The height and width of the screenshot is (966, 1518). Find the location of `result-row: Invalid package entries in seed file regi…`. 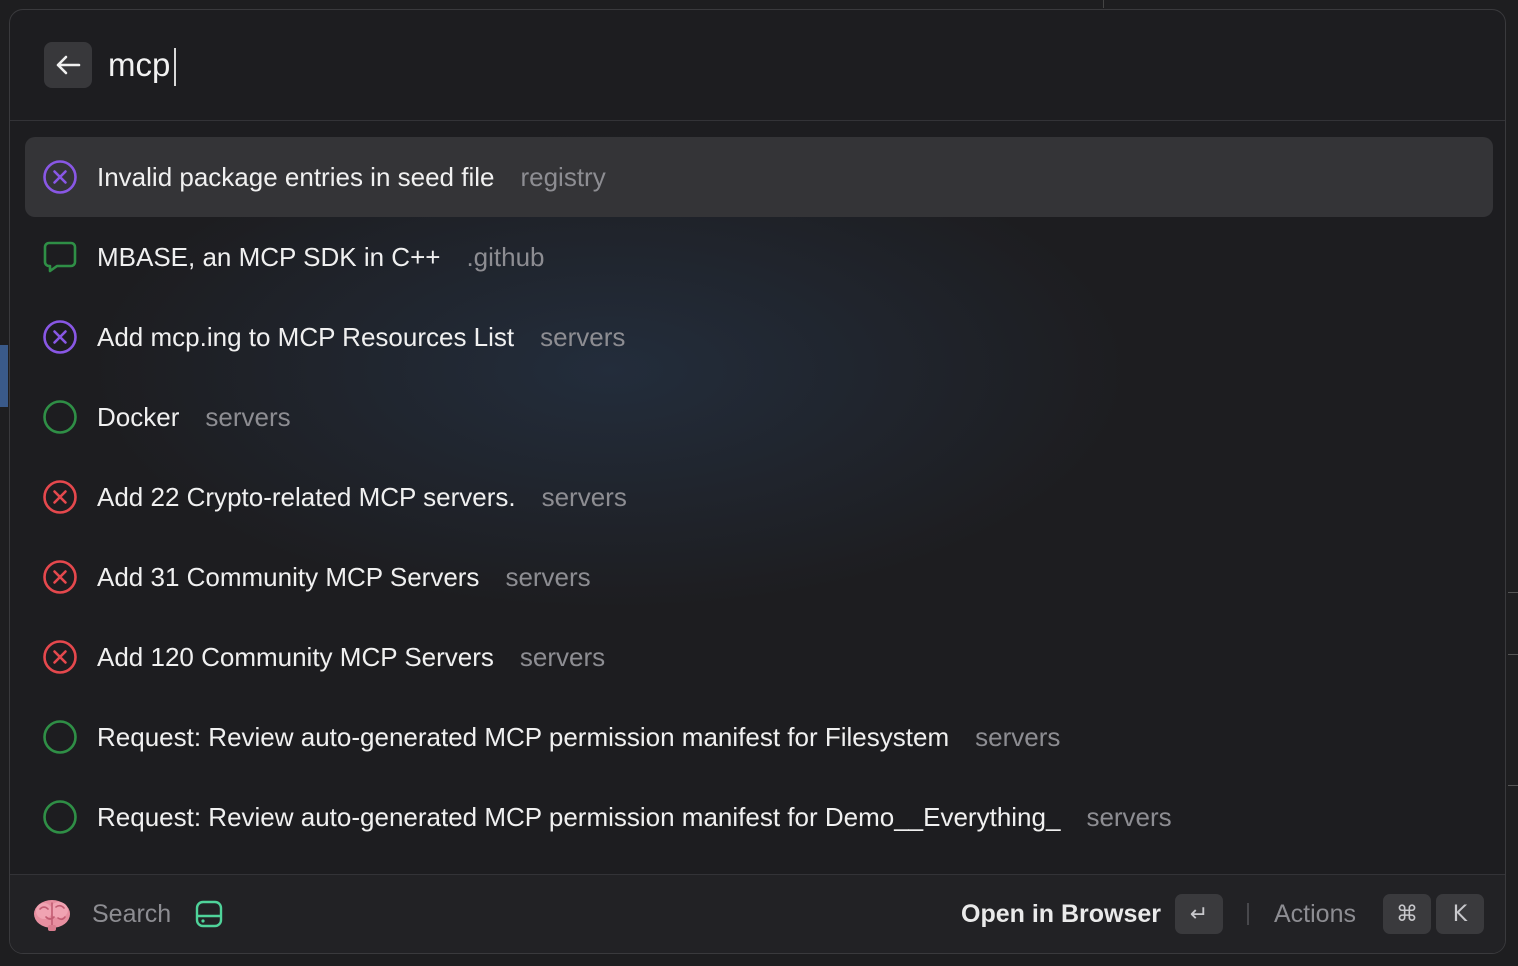

result-row: Invalid package entries in seed file regi… is located at coordinates (759, 177).